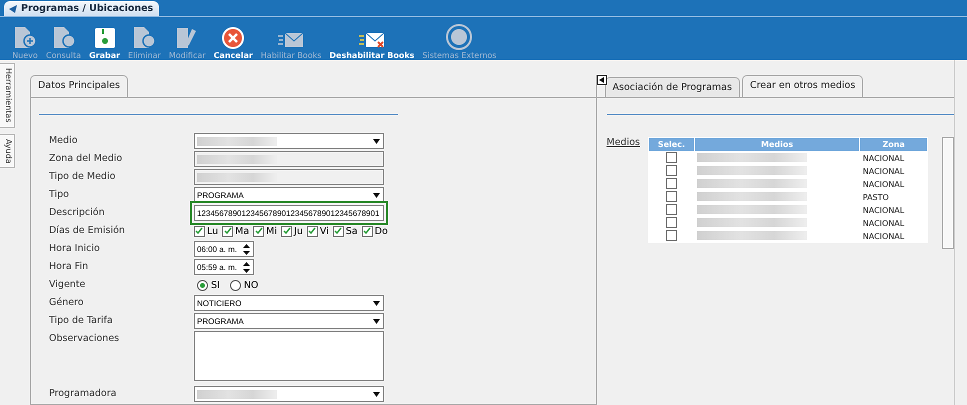 The image size is (967, 405). What do you see at coordinates (79, 86) in the screenshot?
I see `panel-tab: Datos Principales` at bounding box center [79, 86].